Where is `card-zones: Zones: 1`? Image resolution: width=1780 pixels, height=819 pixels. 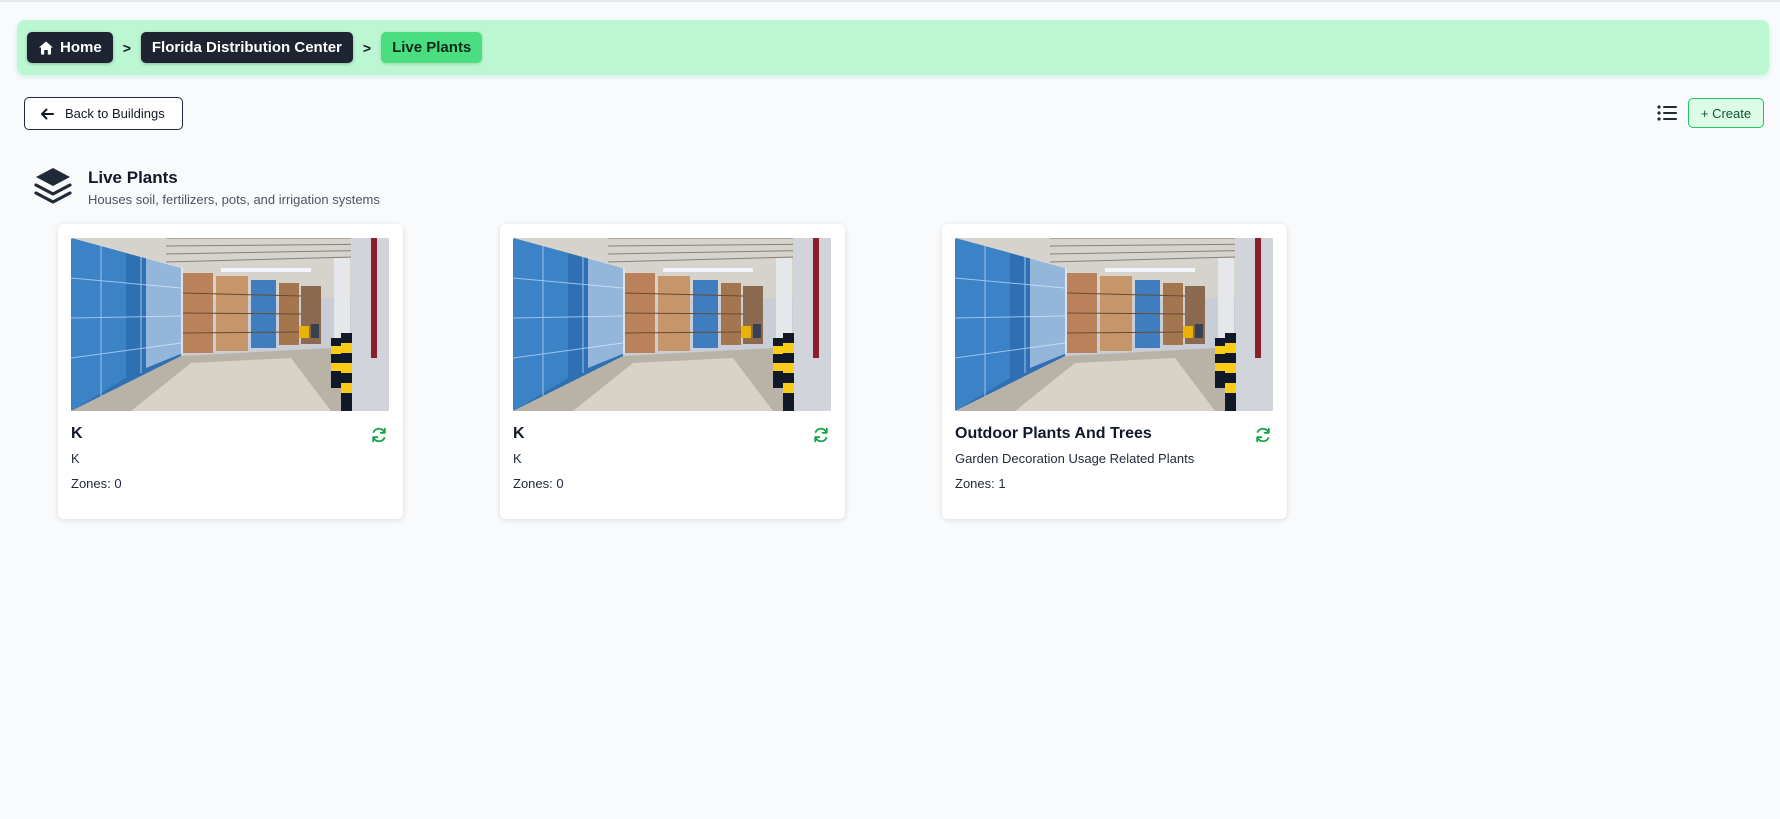
card-zones: Zones: 1 is located at coordinates (980, 483).